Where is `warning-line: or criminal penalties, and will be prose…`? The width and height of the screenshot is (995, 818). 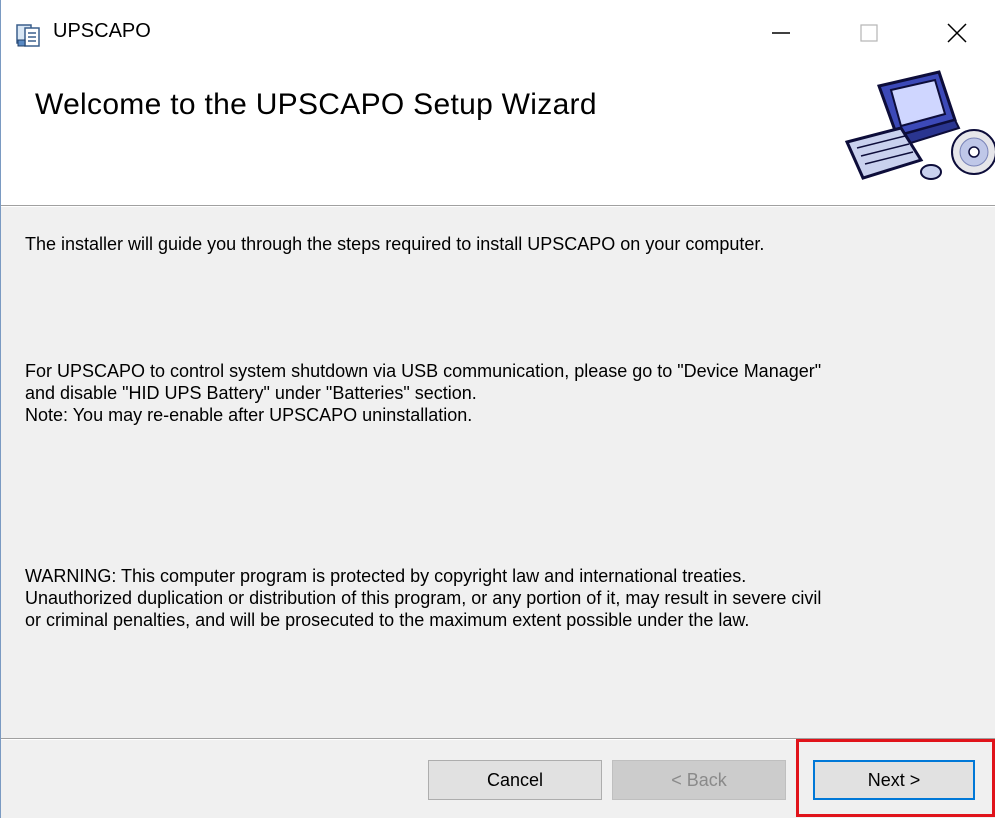 warning-line: or criminal penalties, and will be prose… is located at coordinates (387, 620).